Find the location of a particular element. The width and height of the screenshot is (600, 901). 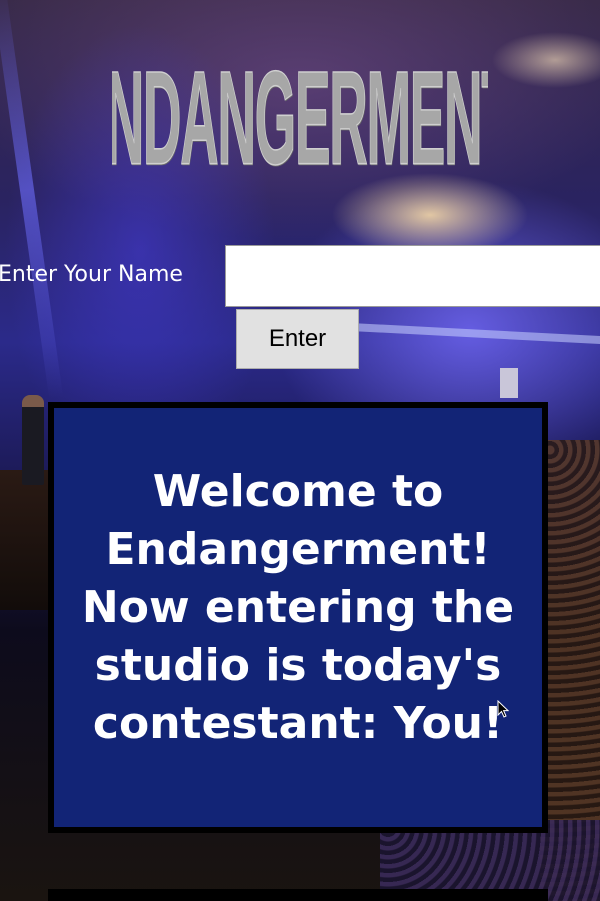

name-input is located at coordinates (412, 276).